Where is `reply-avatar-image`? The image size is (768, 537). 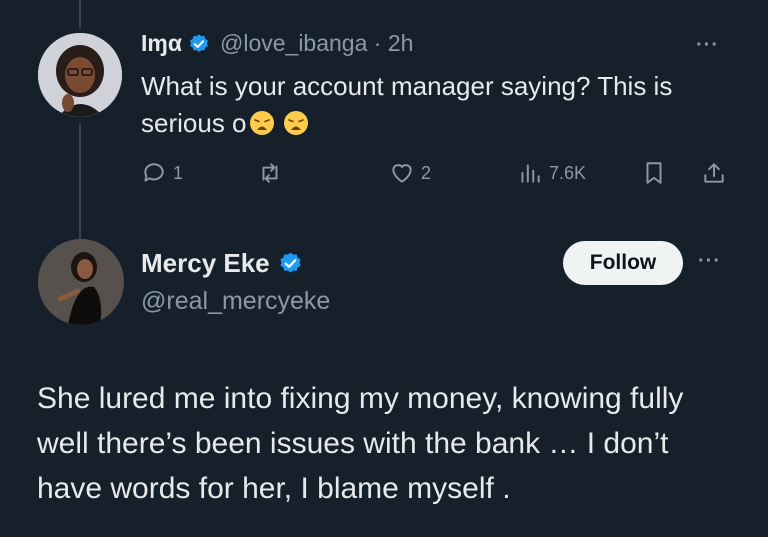
reply-avatar-image is located at coordinates (80, 75).